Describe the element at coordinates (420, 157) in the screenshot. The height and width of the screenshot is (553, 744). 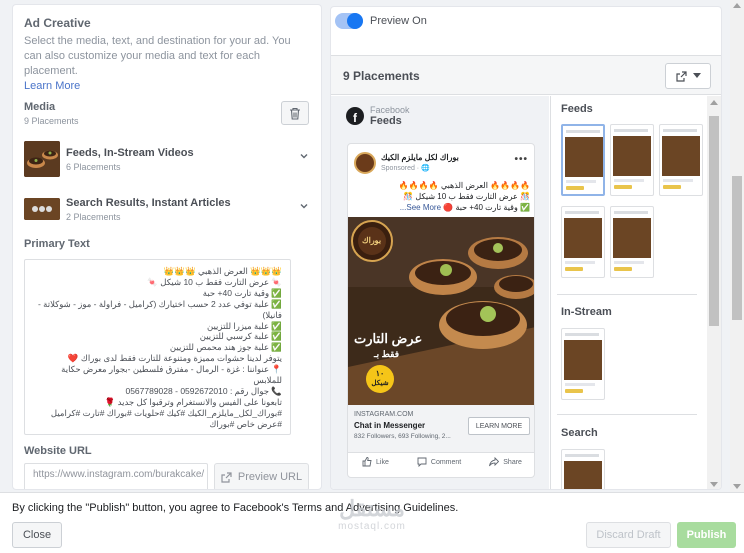
I see `page-name: بوراك لكل مايلزم الكيك` at that location.